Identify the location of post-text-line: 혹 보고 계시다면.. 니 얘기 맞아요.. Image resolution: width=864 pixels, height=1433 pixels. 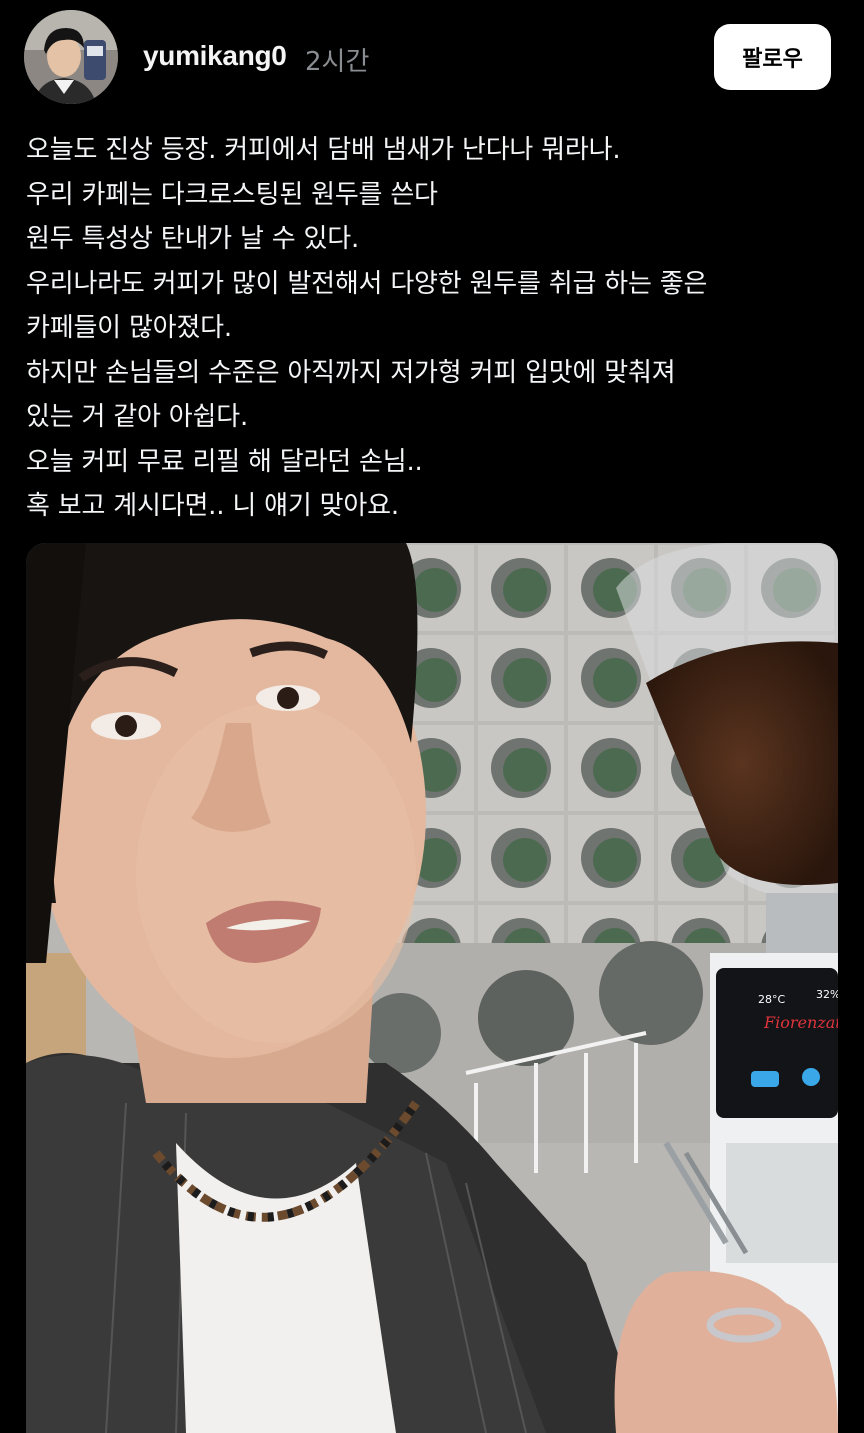
(212, 506).